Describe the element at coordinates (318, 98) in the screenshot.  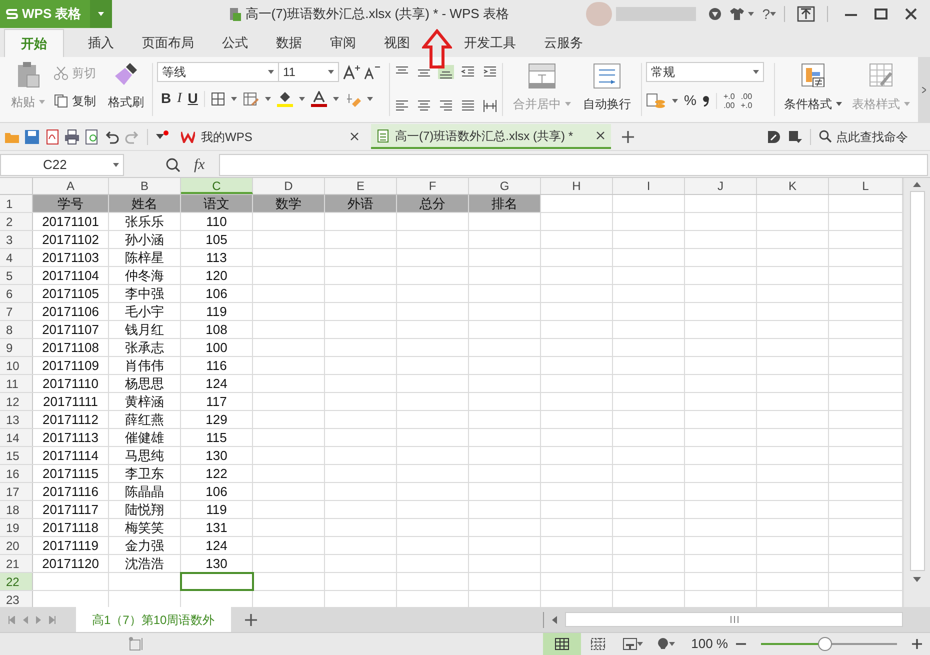
I see `font-color-icon` at that location.